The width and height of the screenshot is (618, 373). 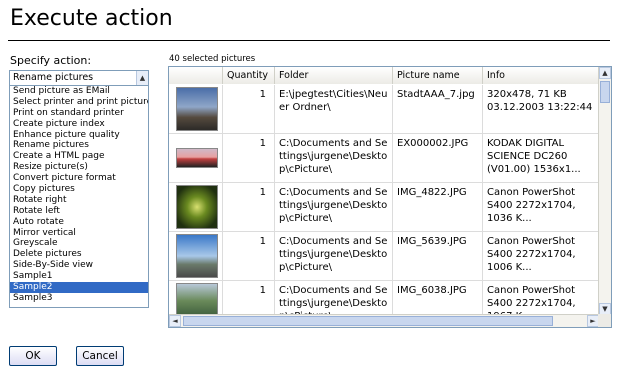 I want to click on specify-action-label: Specify action:, so click(x=51, y=60).